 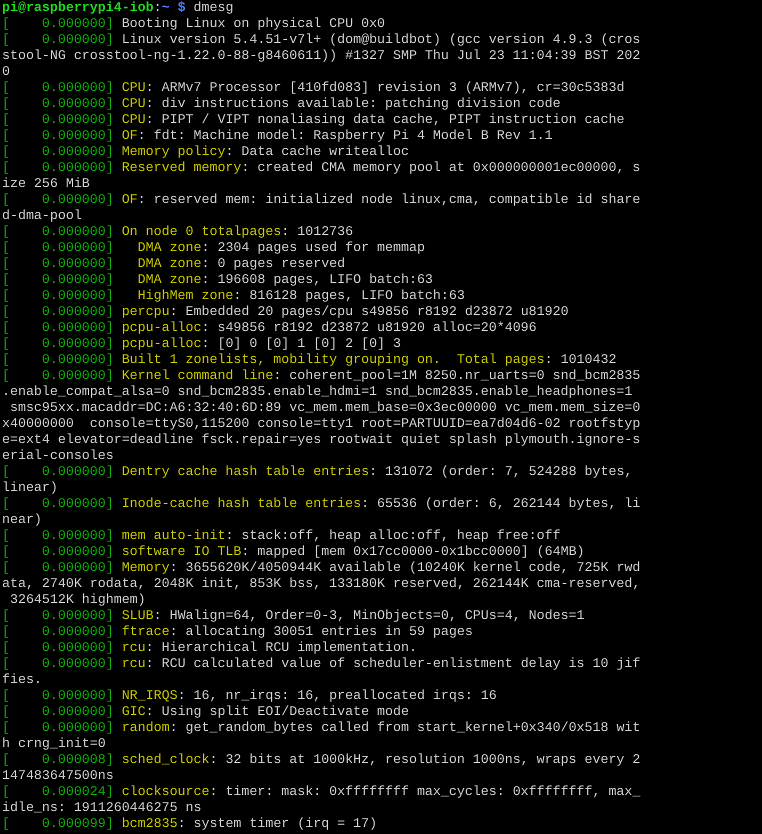 What do you see at coordinates (134, 711) in the screenshot?
I see `log-subsystem: GIC` at bounding box center [134, 711].